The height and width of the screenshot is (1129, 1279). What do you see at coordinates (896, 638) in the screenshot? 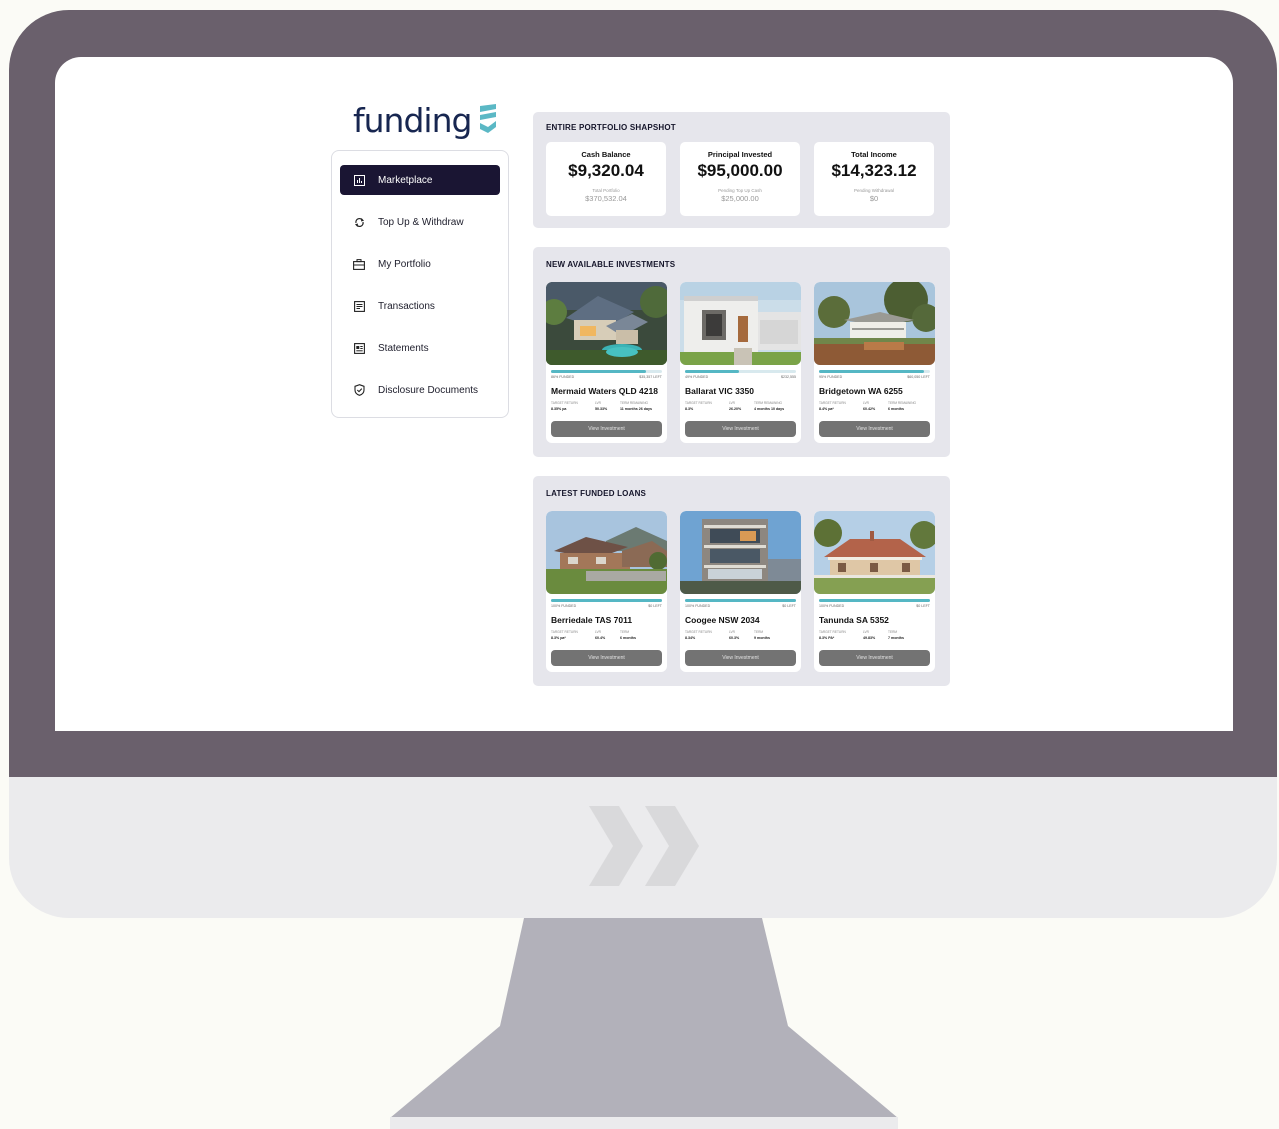
I see `term-value: 7 months` at bounding box center [896, 638].